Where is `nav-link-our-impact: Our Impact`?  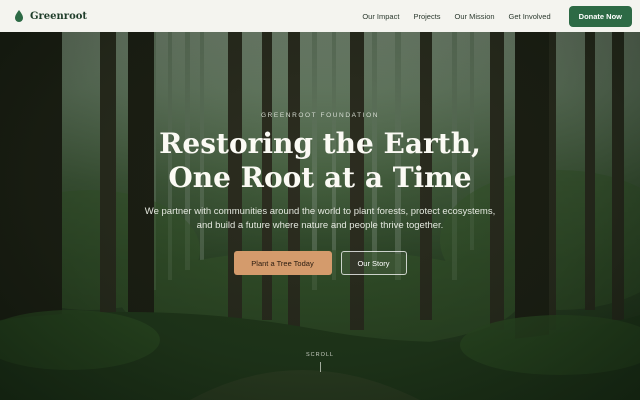
nav-link-our-impact: Our Impact is located at coordinates (380, 16).